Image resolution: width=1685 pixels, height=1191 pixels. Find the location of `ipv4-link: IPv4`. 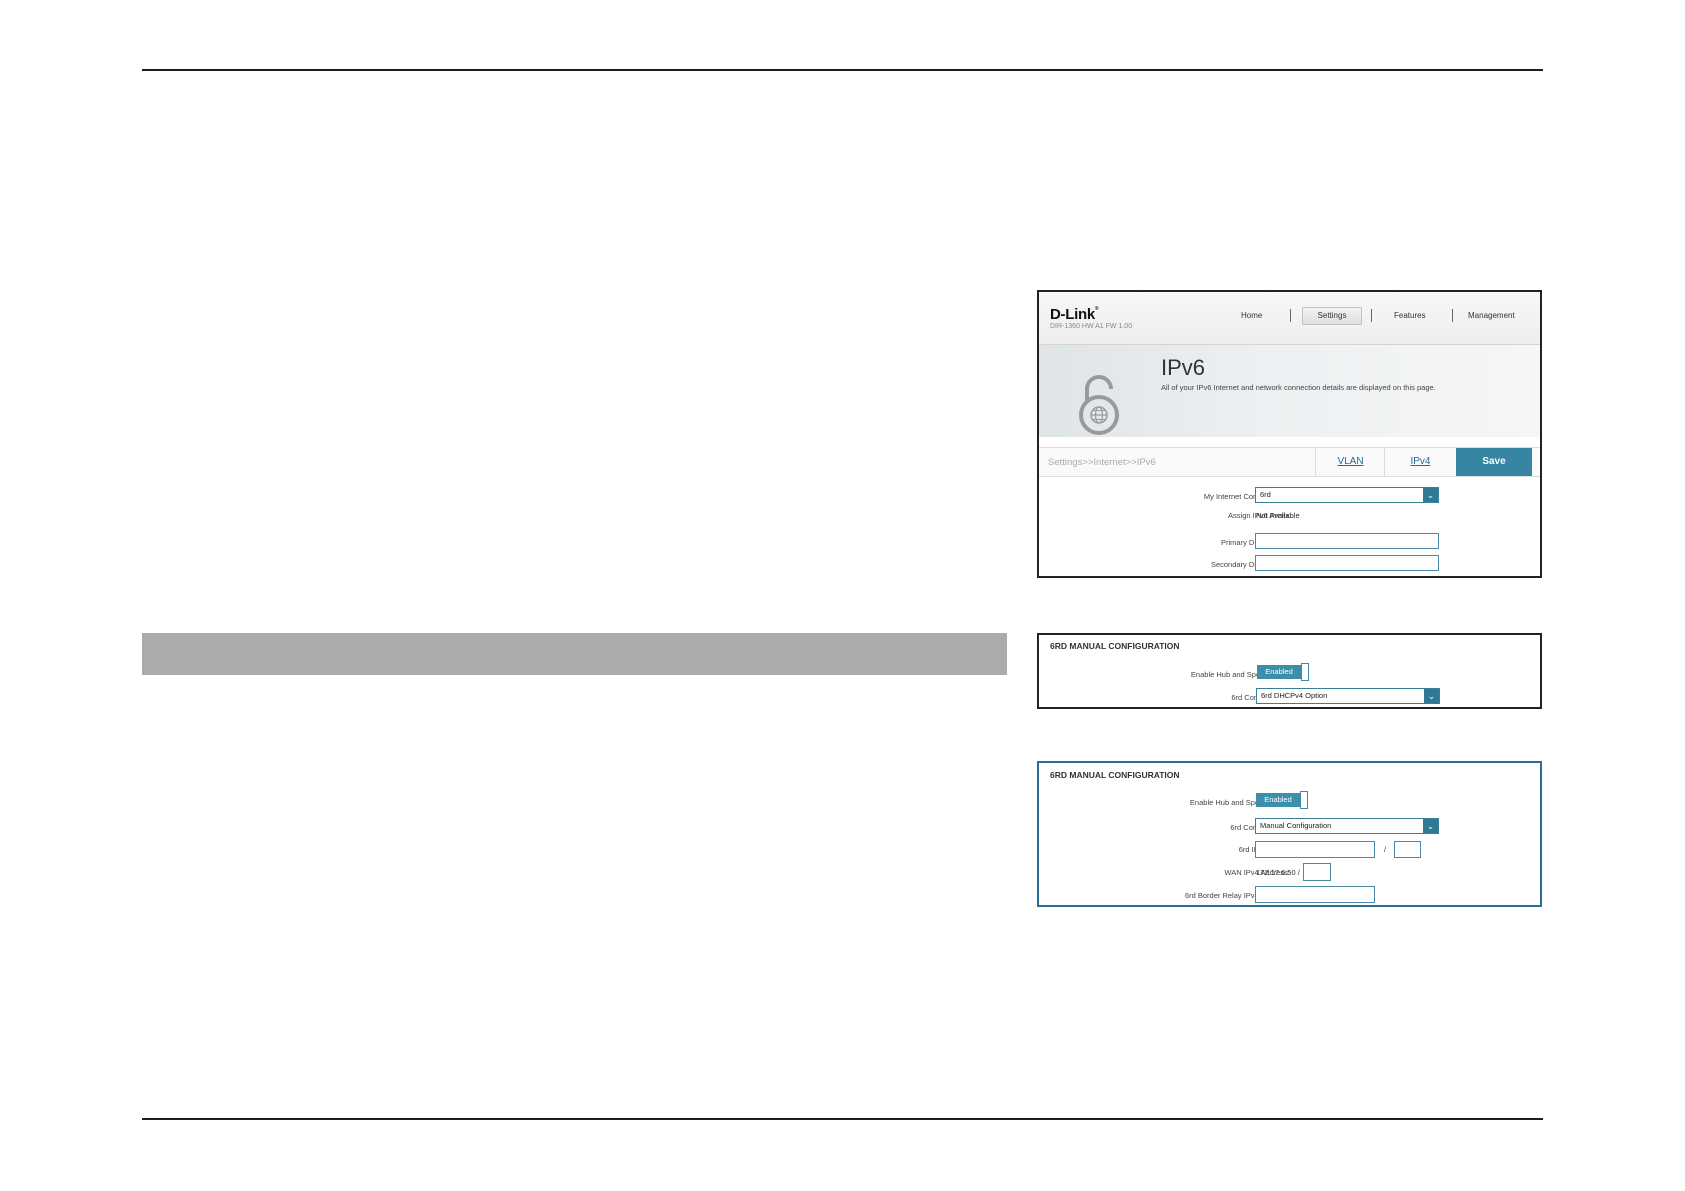

ipv4-link: IPv4 is located at coordinates (1420, 462).